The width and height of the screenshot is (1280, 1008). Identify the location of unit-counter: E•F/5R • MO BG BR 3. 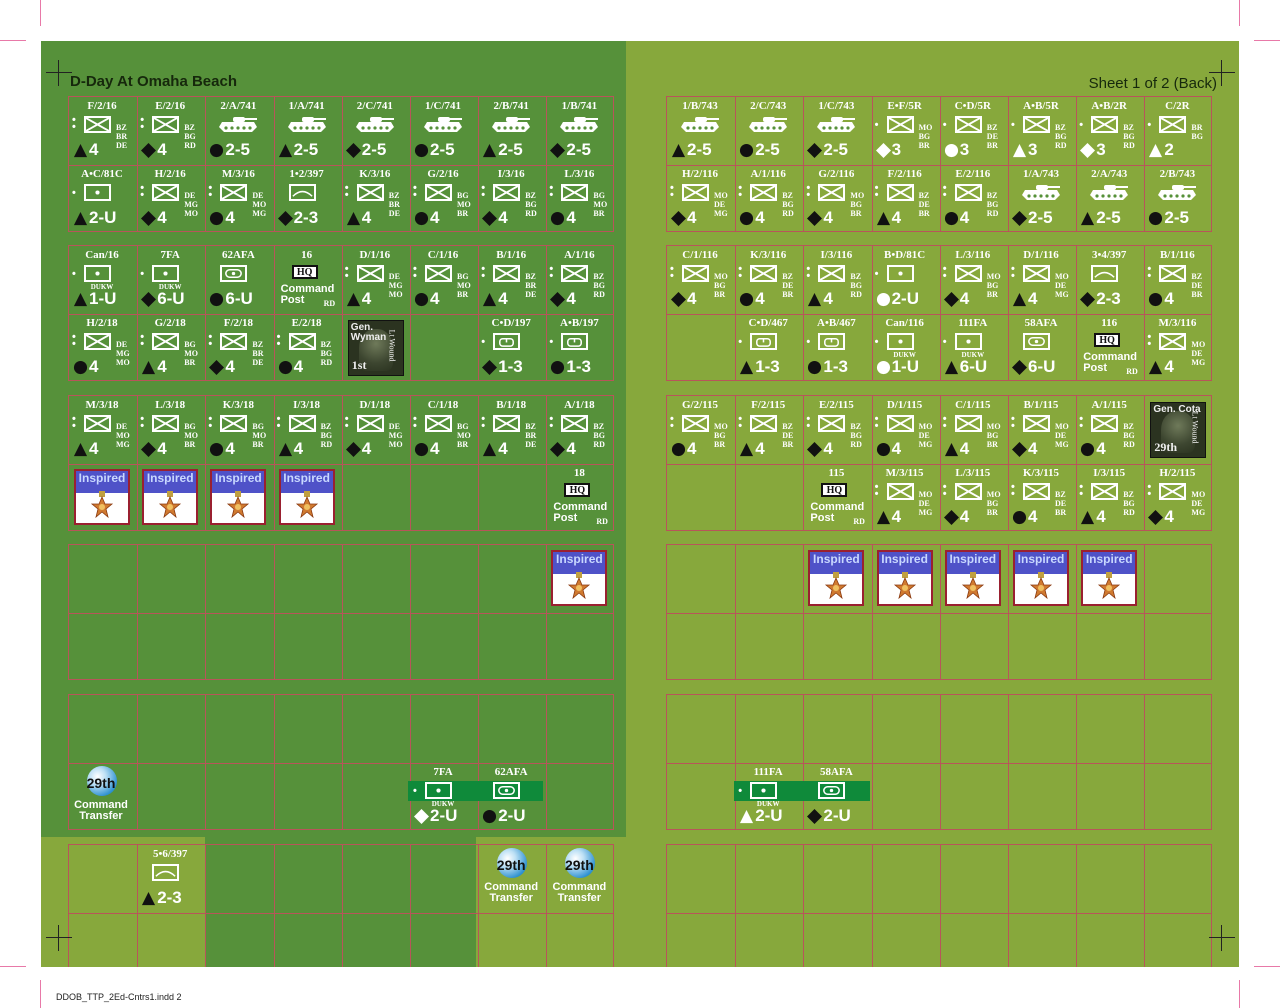
(905, 130).